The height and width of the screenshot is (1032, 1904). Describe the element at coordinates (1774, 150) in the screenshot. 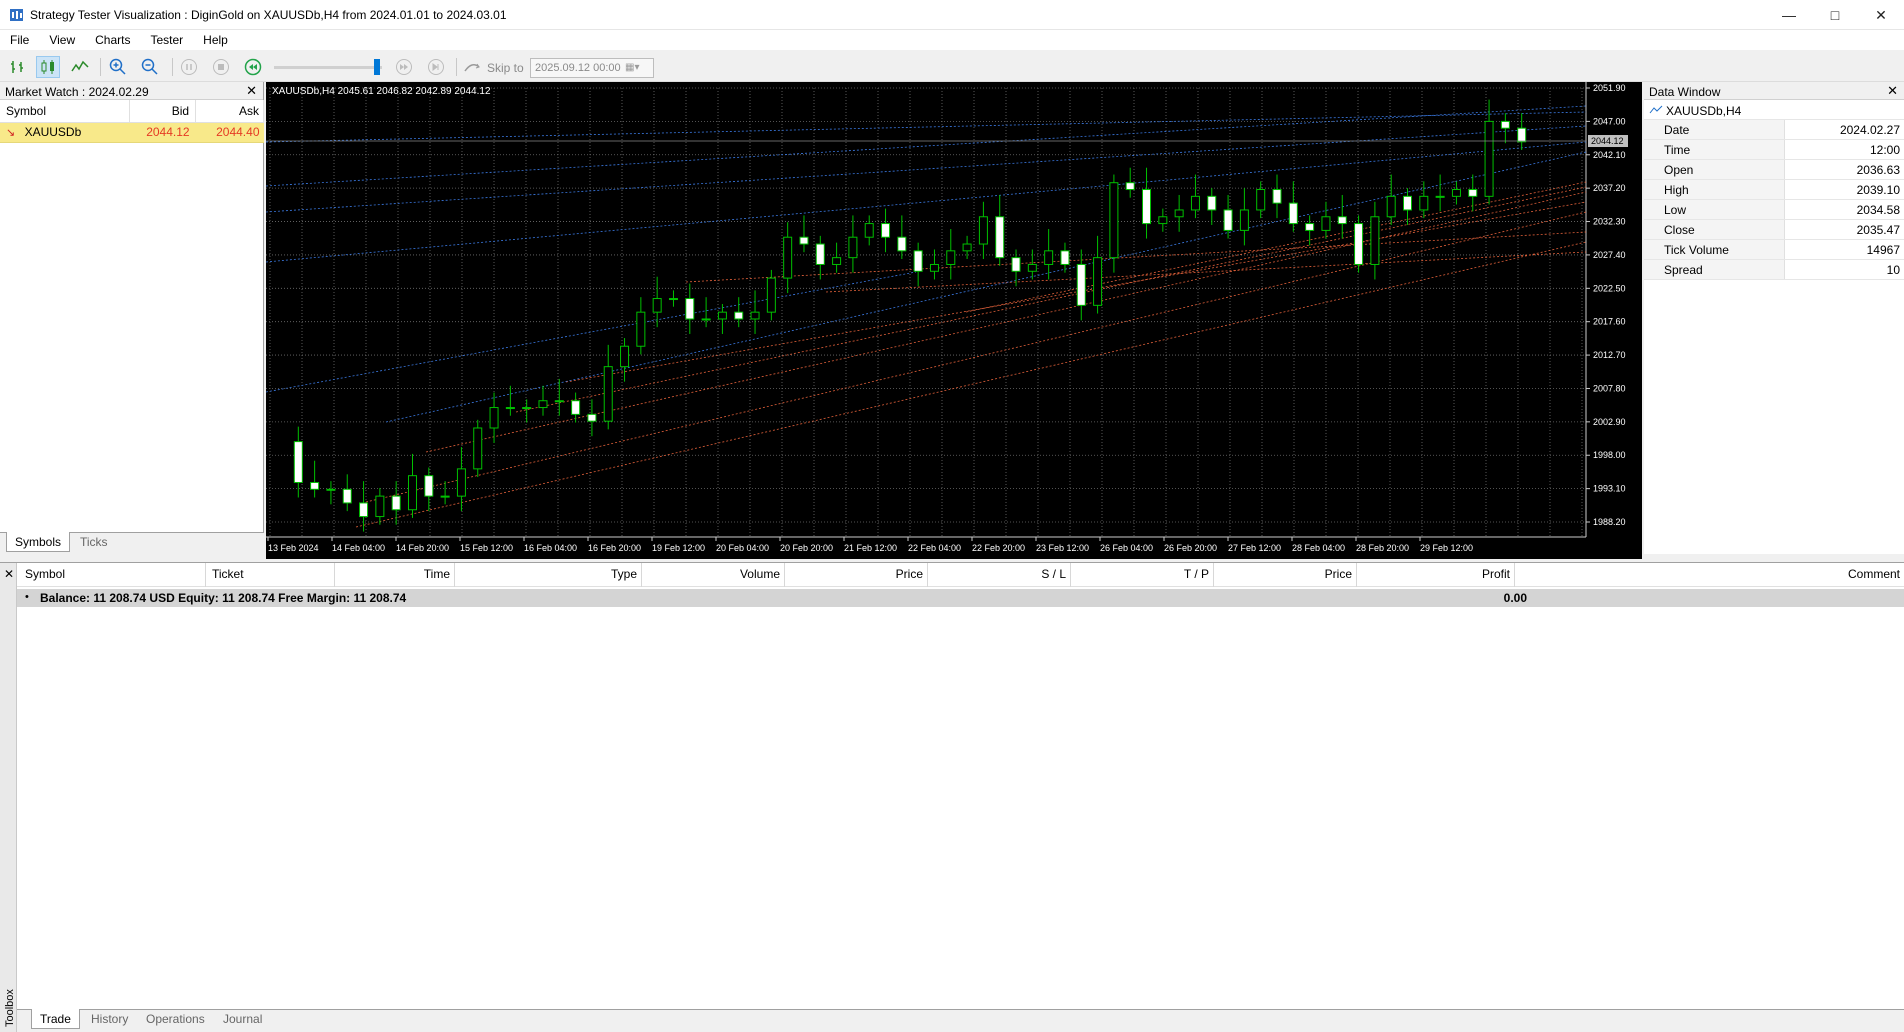

I see `data-row: Time 12:00` at that location.